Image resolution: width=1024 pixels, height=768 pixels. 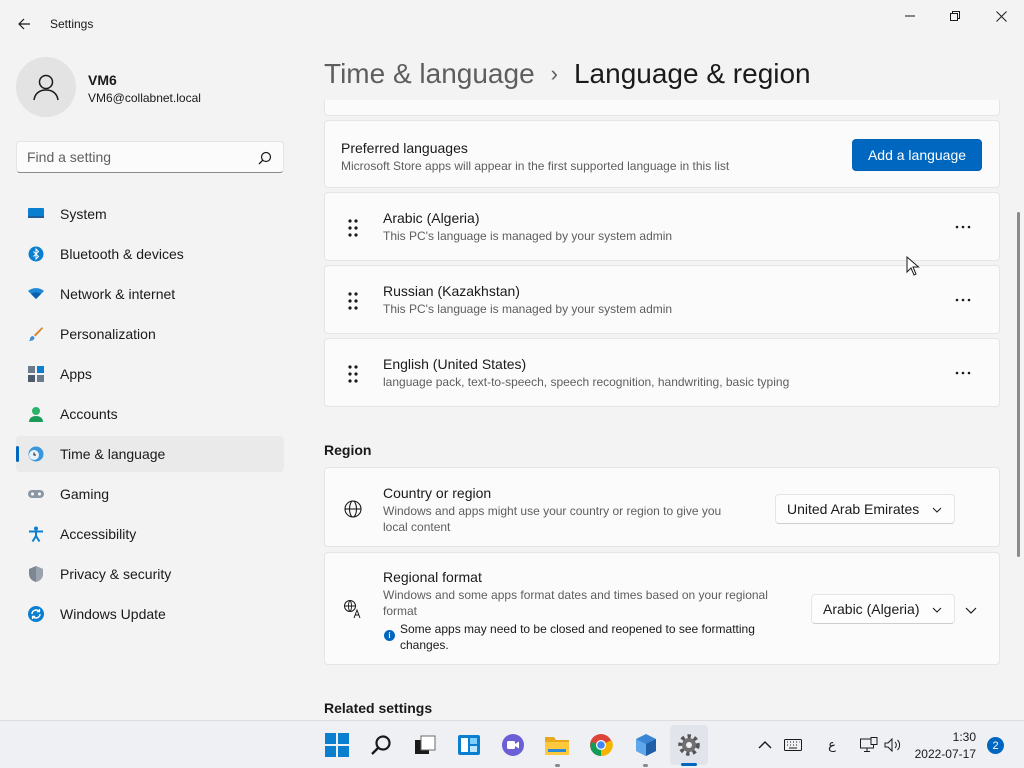 I want to click on keyboard-icon, so click(x=793, y=745).